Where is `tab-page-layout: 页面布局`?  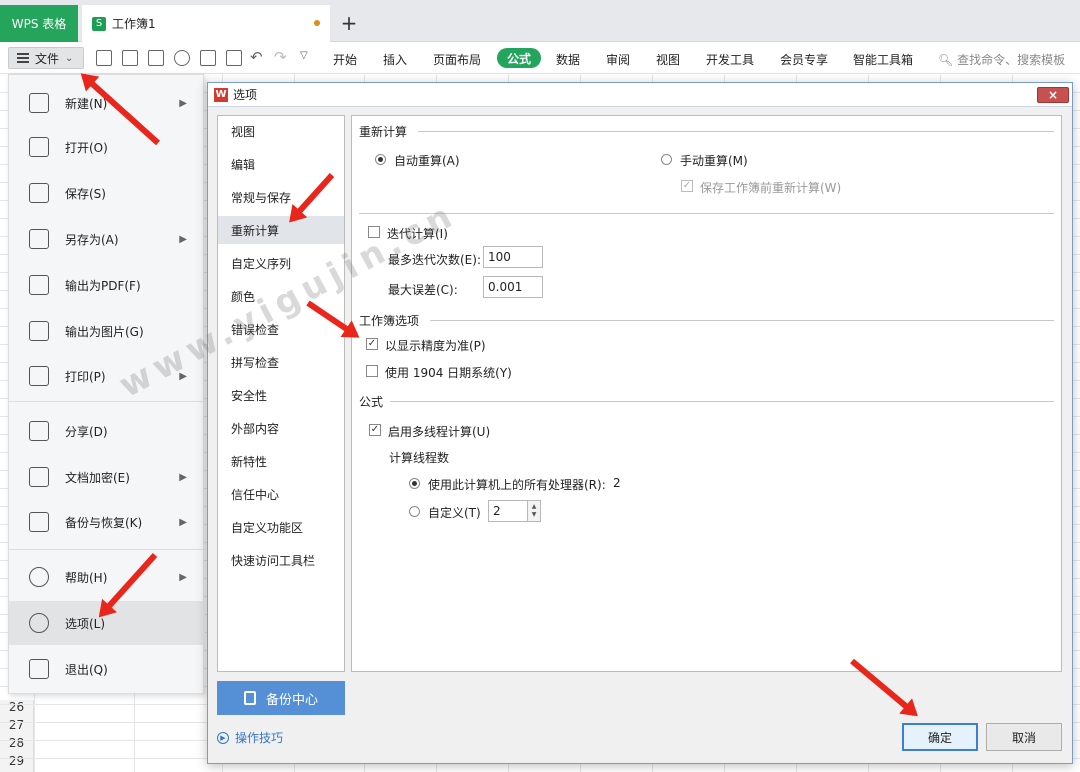
tab-page-layout: 页面布局 is located at coordinates (457, 59).